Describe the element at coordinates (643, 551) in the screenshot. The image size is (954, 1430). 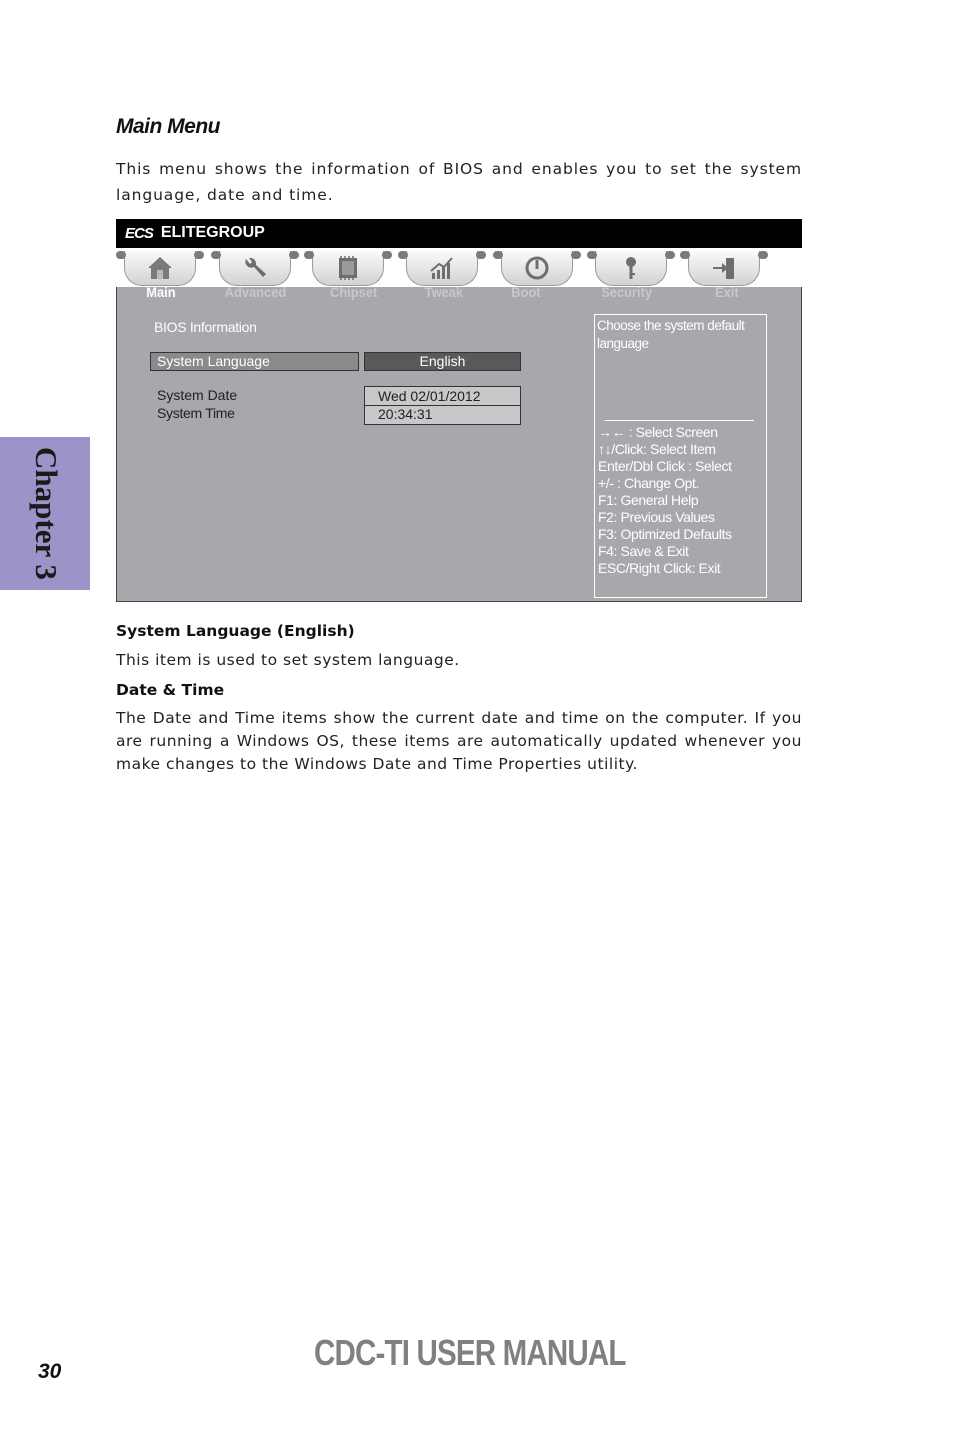
I see `help-key-save-exit: F4: Save & Exit` at that location.